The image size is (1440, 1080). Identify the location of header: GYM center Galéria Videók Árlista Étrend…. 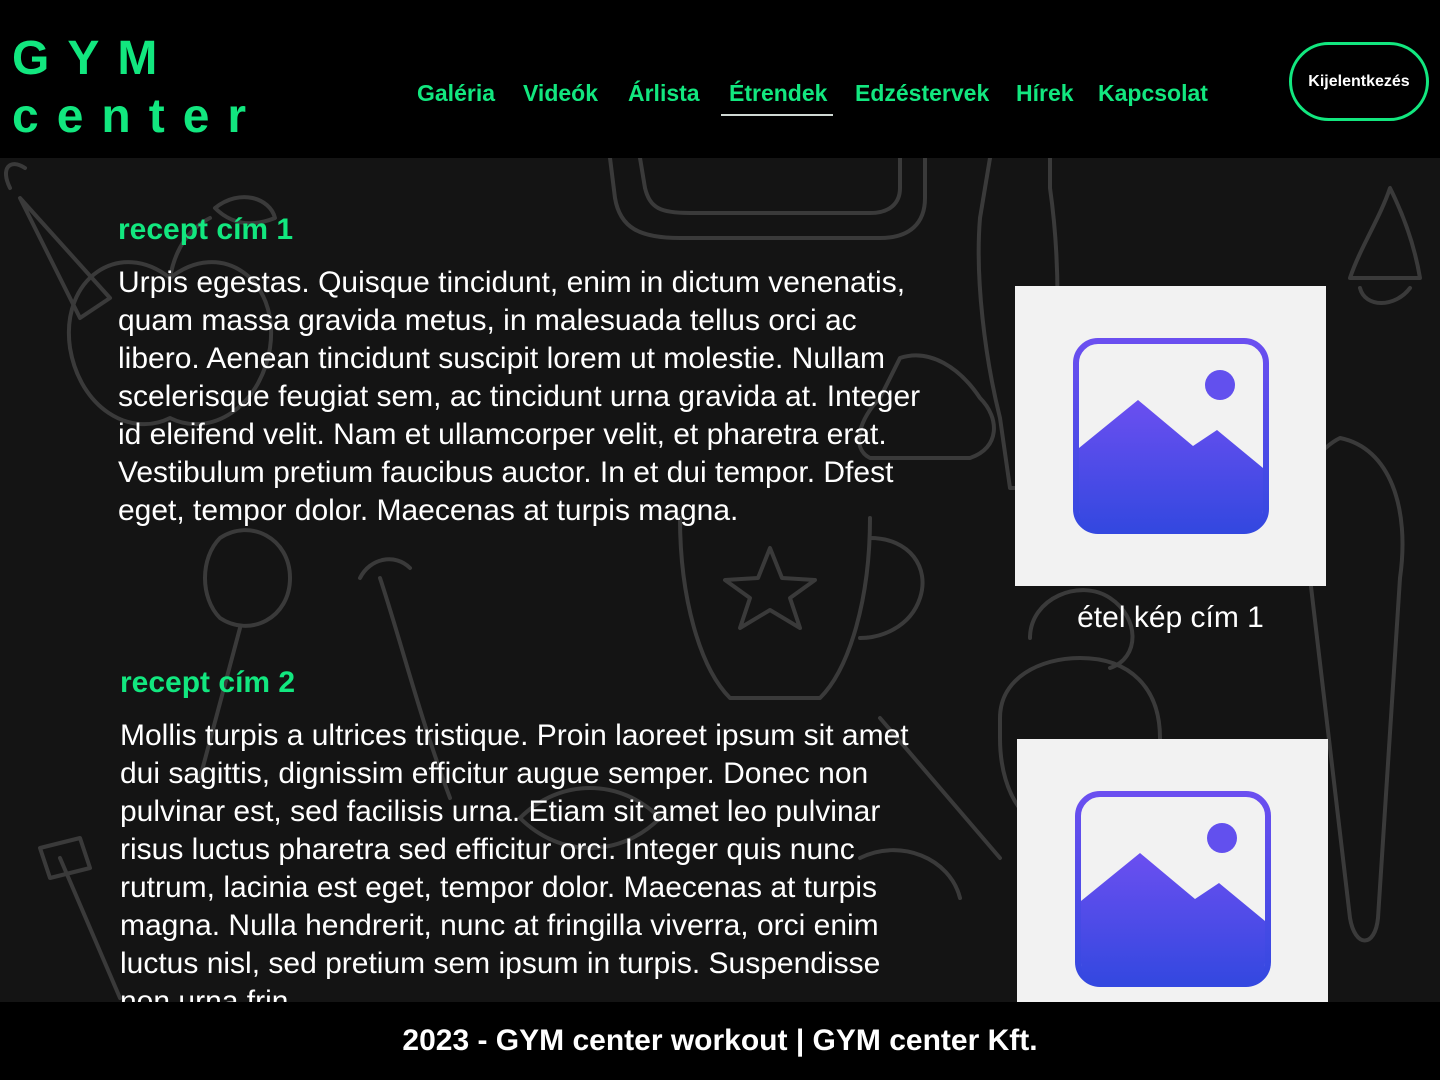
(720, 79).